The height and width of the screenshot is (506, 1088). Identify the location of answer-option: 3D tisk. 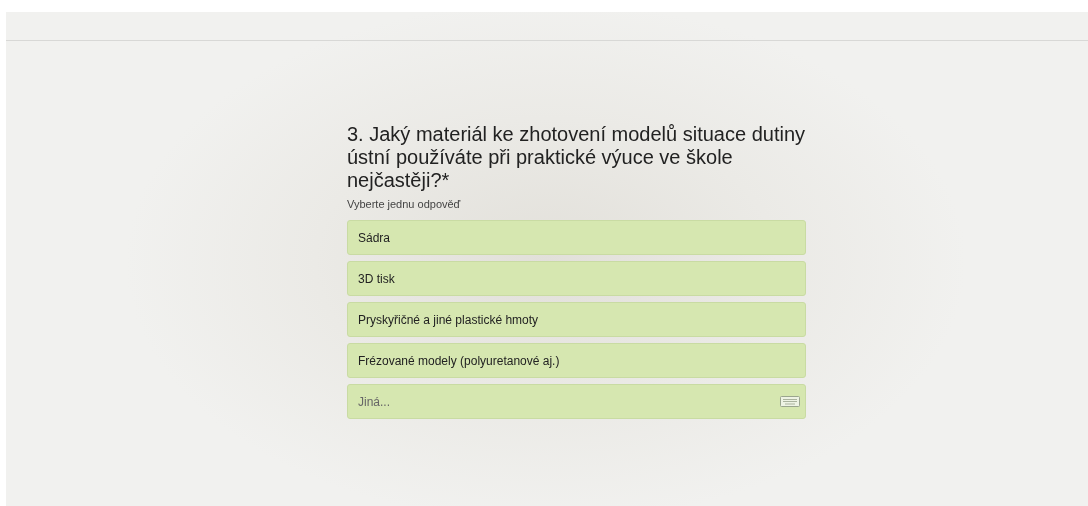
(576, 278).